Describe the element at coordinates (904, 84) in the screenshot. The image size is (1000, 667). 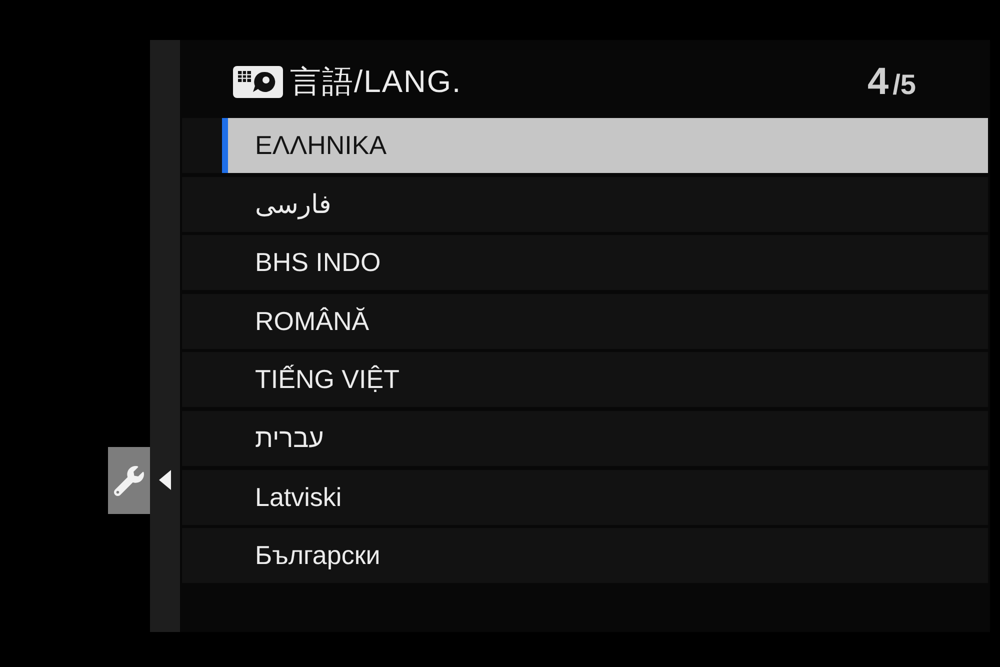
I see `page-count: /5` at that location.